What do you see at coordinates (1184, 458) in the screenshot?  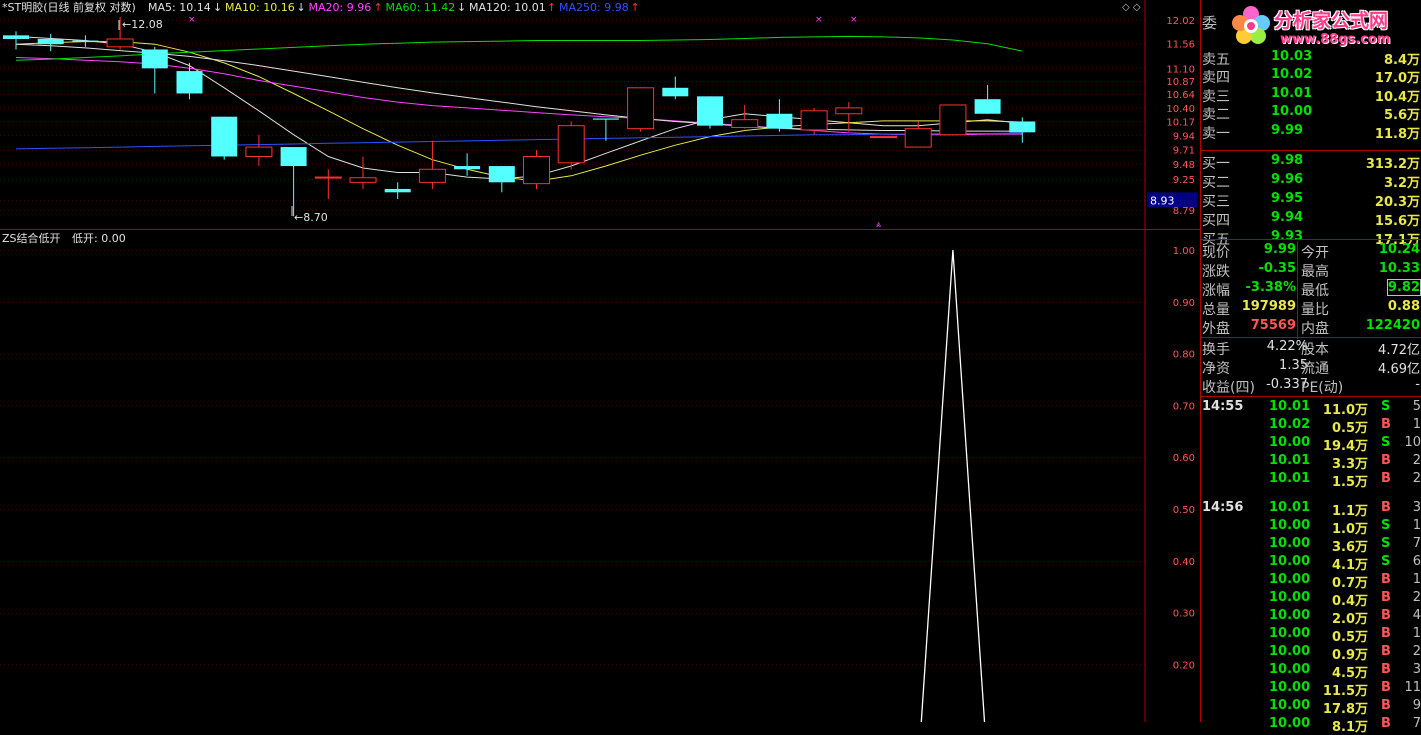 I see `sub-axis-label: 0.60` at bounding box center [1184, 458].